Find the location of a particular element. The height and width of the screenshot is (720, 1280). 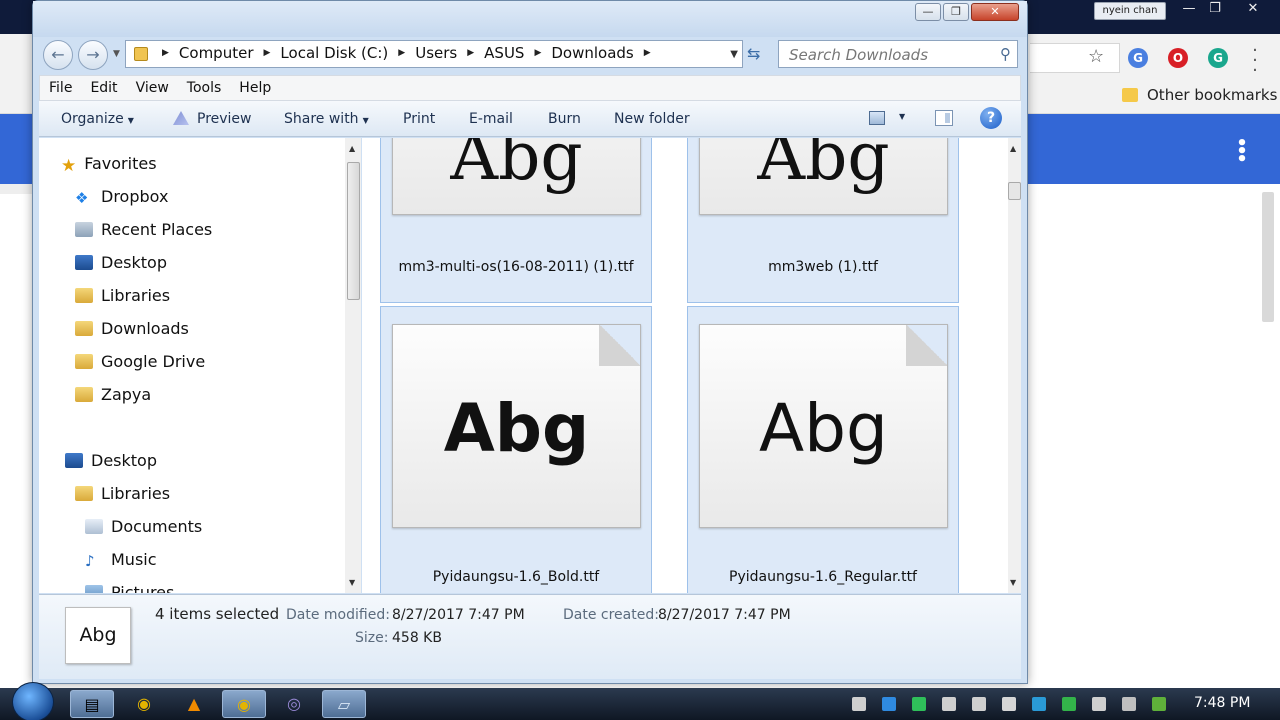

tray-notification-icon is located at coordinates (859, 704).